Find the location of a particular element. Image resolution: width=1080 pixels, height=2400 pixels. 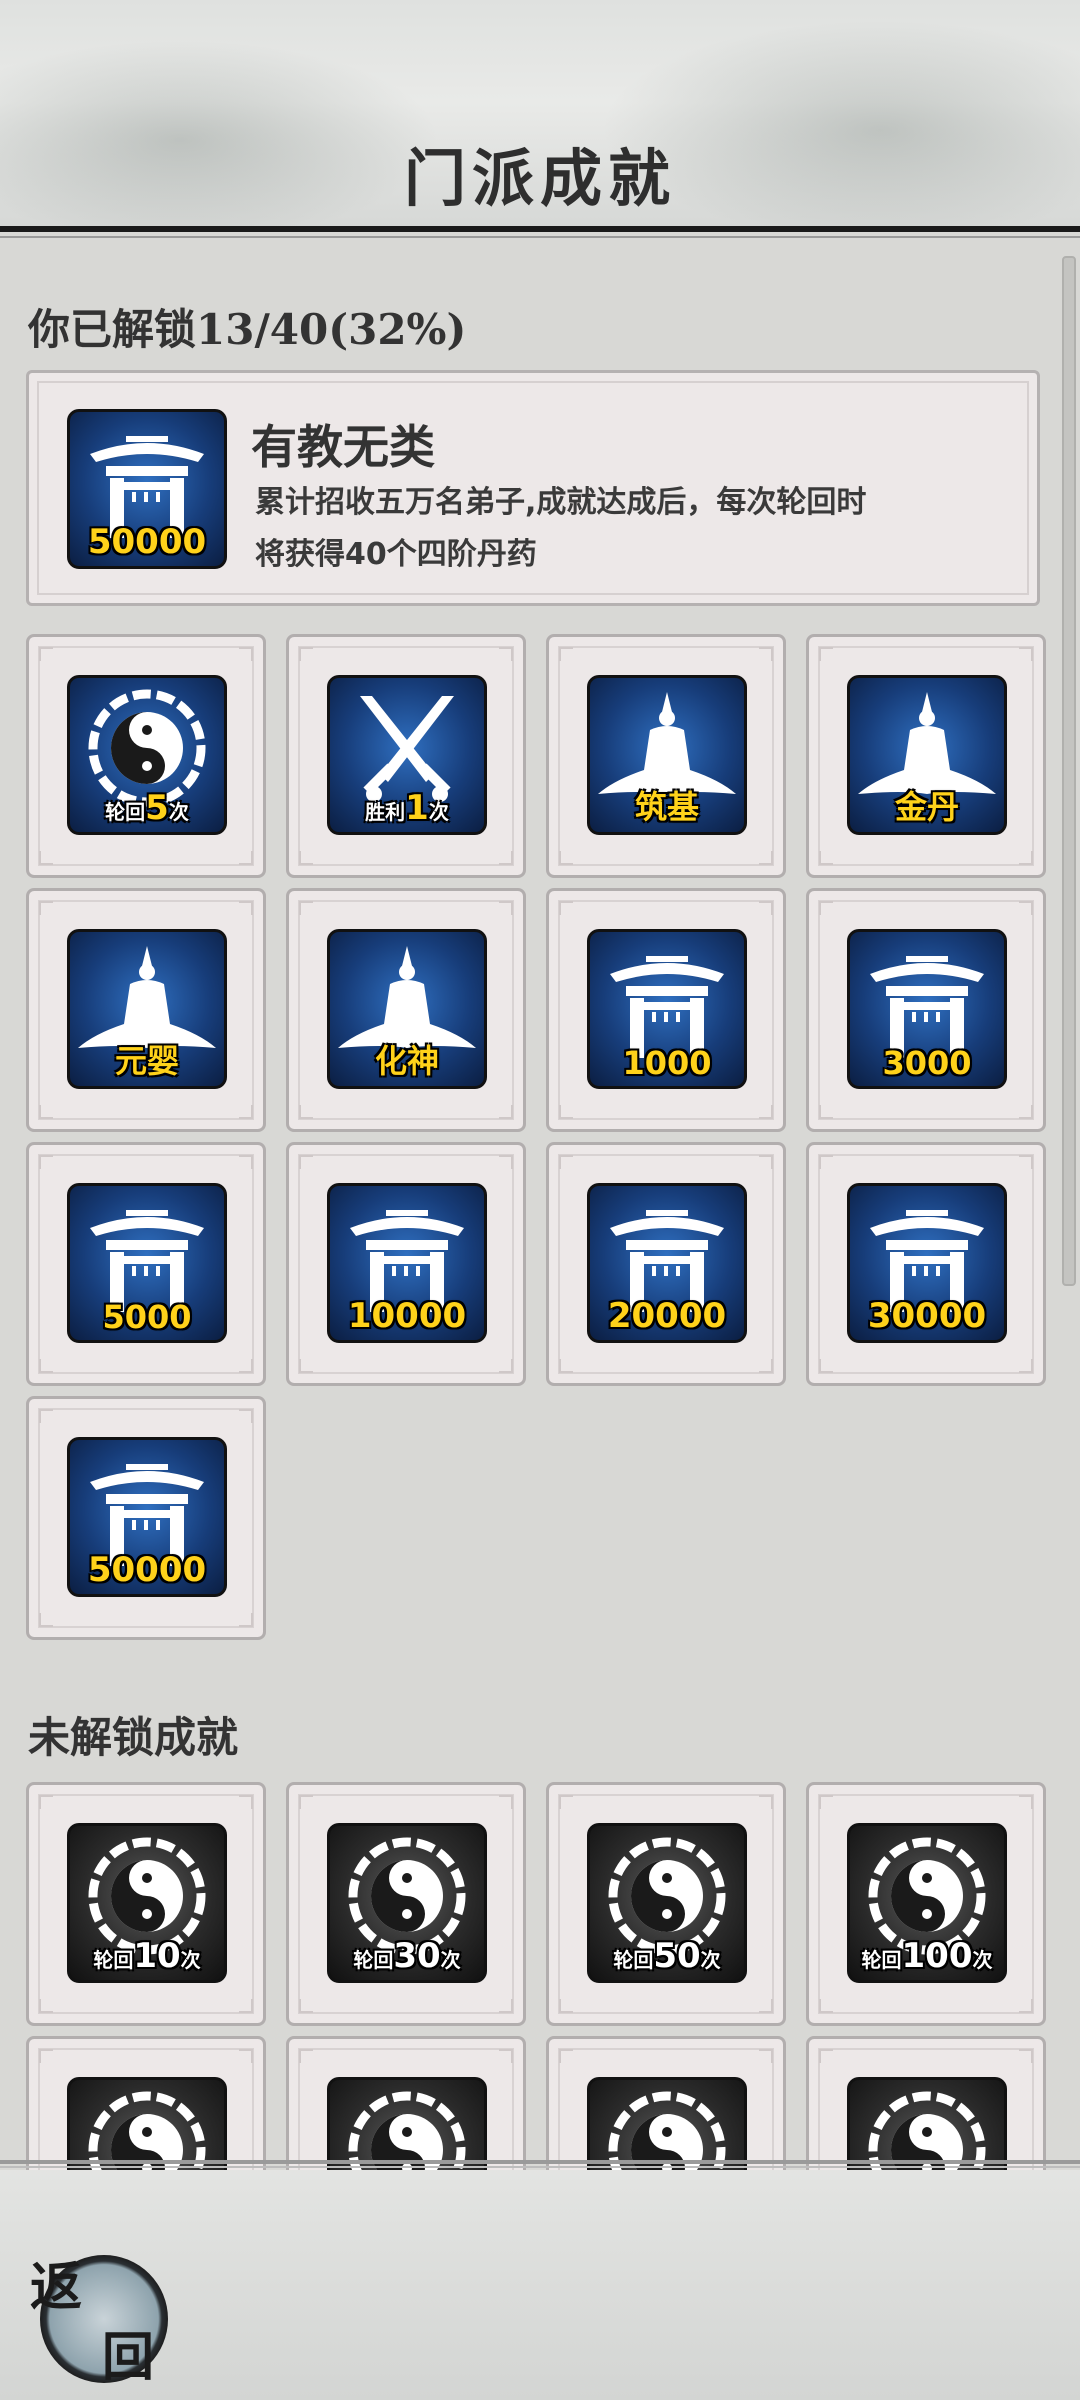

cultivator-icon: 元婴 is located at coordinates (147, 1009).